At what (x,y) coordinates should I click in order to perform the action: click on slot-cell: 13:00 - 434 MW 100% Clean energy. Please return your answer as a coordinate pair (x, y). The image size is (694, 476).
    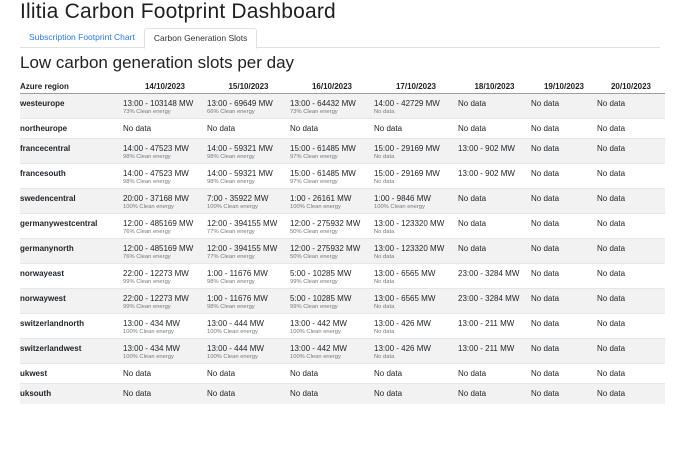
    Looking at the image, I should click on (165, 326).